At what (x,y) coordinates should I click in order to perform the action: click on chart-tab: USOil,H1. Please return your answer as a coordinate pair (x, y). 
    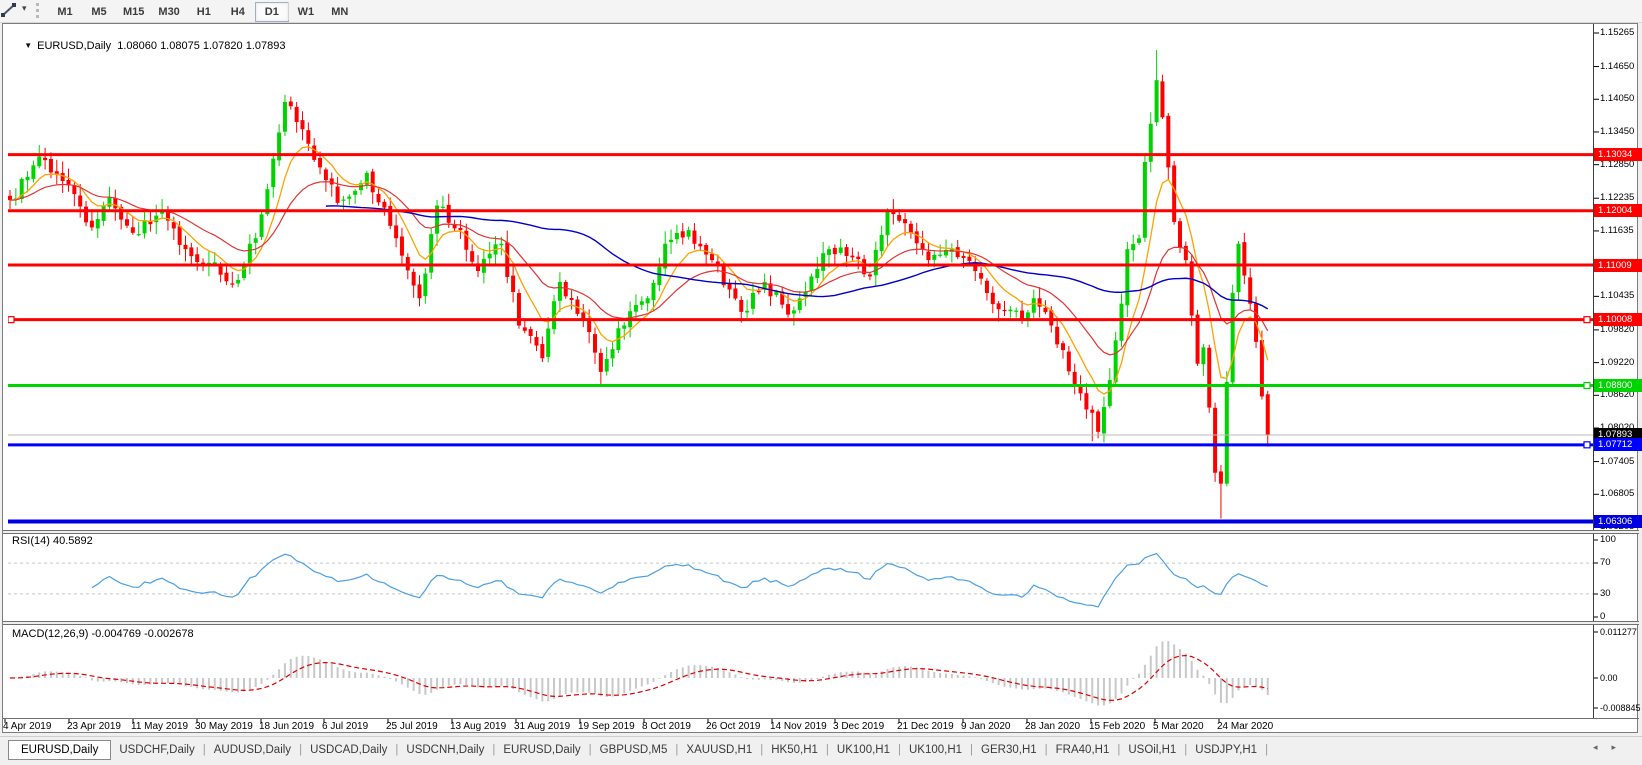
    Looking at the image, I should click on (1152, 750).